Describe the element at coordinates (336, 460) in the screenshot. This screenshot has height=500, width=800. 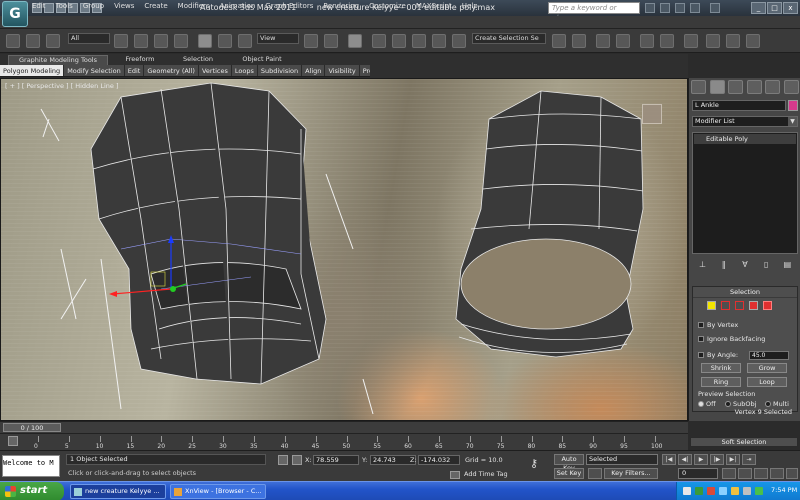
I see `x-coordinate-field: 78.559` at that location.